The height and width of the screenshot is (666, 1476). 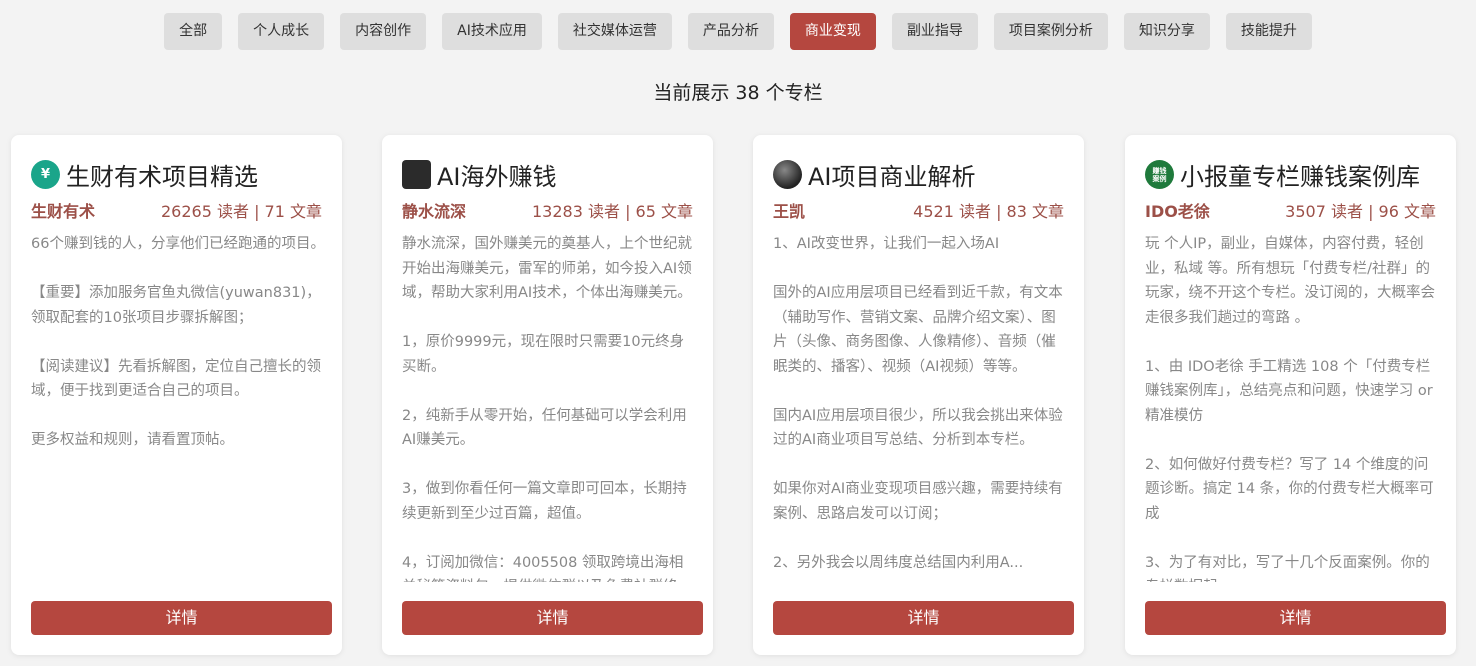 I want to click on column-count: 当前展示 38 个专栏, so click(x=738, y=93).